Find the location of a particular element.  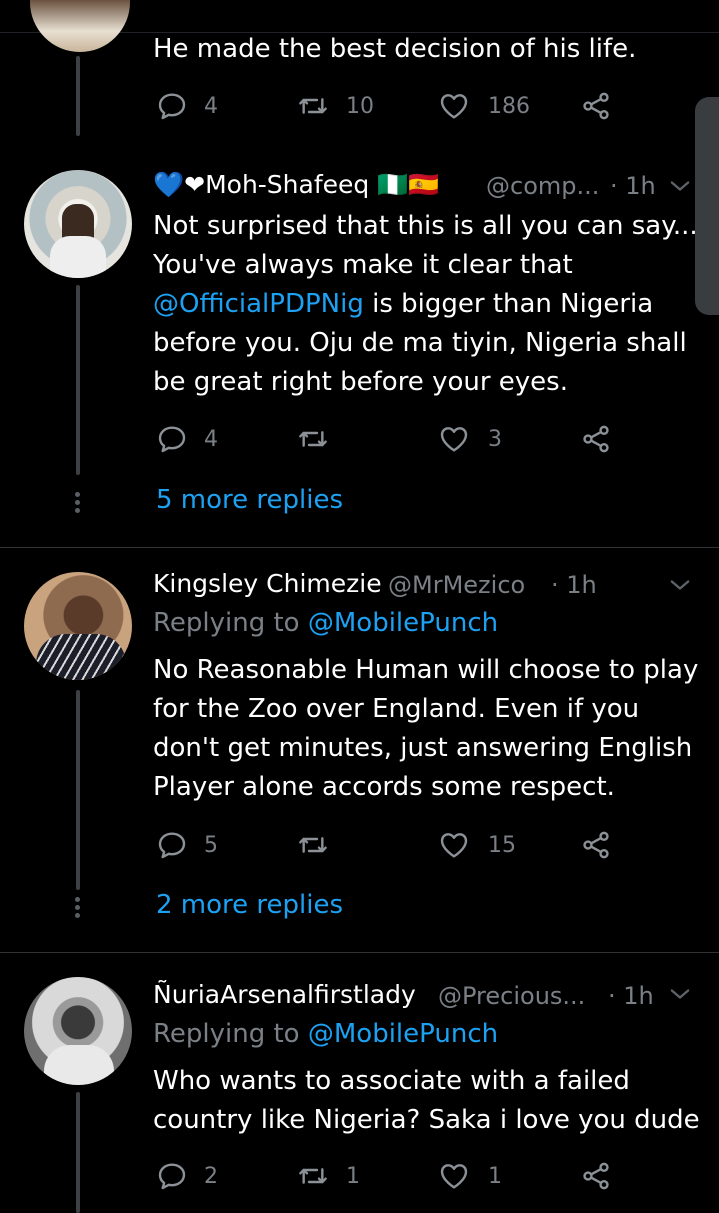

action-bar: 2 1 1 is located at coordinates (386, 1176).